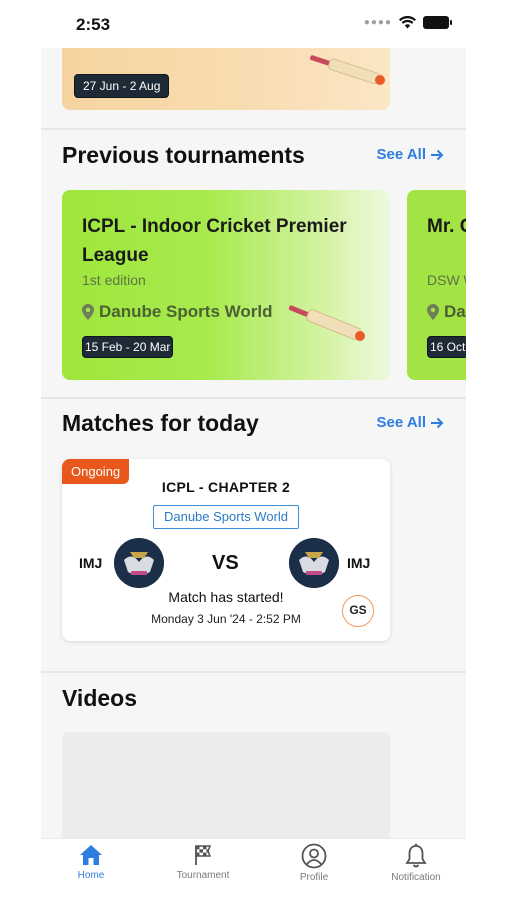 The image size is (507, 900). What do you see at coordinates (358, 611) in the screenshot?
I see `scorer-avatar: GS` at bounding box center [358, 611].